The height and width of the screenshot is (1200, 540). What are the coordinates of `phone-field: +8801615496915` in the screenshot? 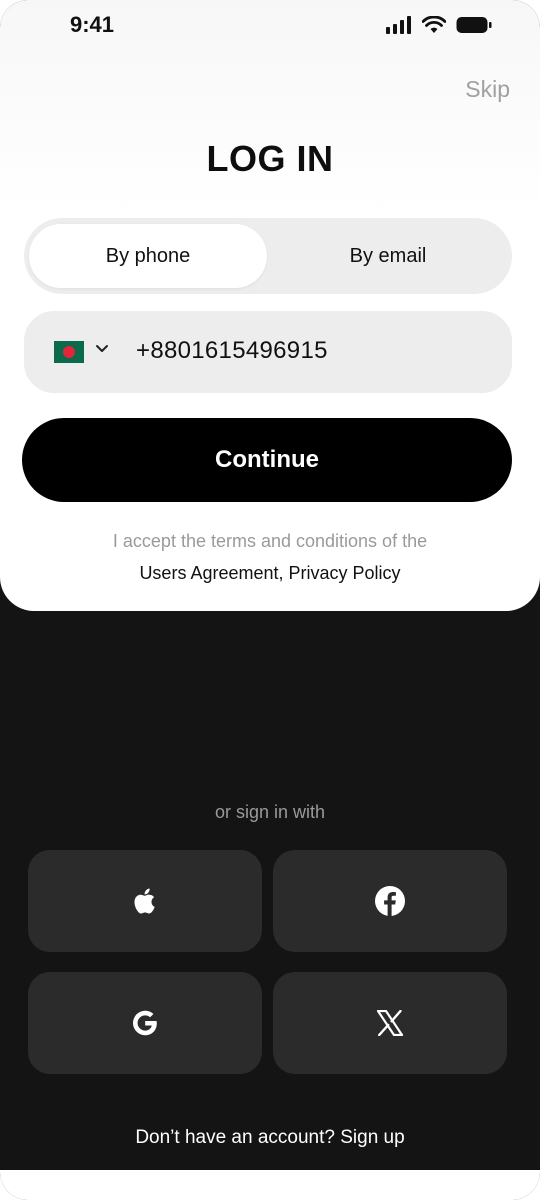 It's located at (268, 352).